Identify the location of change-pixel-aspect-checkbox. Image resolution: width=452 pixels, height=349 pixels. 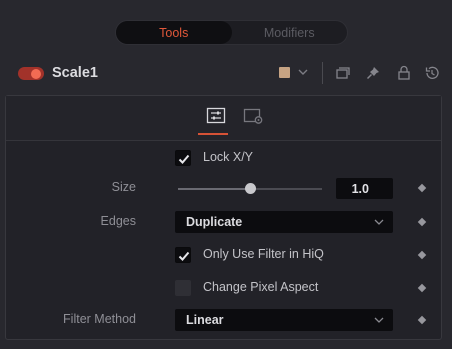
(183, 288).